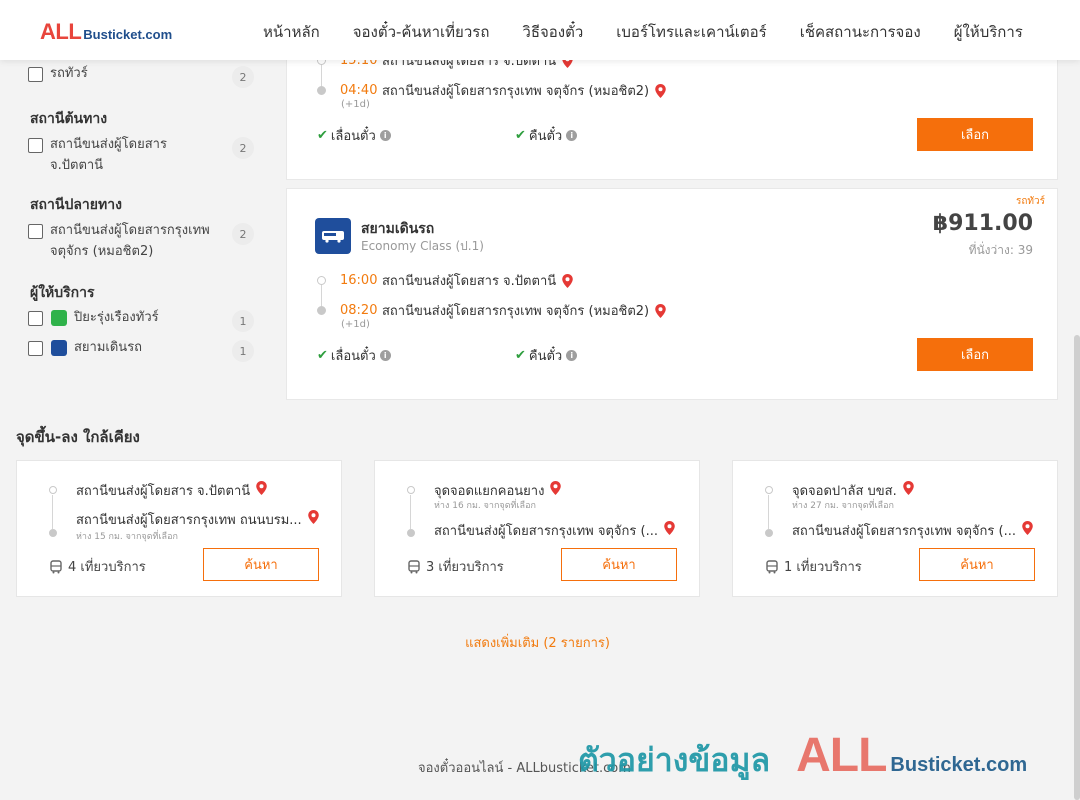 This screenshot has width=1080, height=800. I want to click on feature-reschedule: ✔ เลื่อนตั๋ว i, so click(354, 355).